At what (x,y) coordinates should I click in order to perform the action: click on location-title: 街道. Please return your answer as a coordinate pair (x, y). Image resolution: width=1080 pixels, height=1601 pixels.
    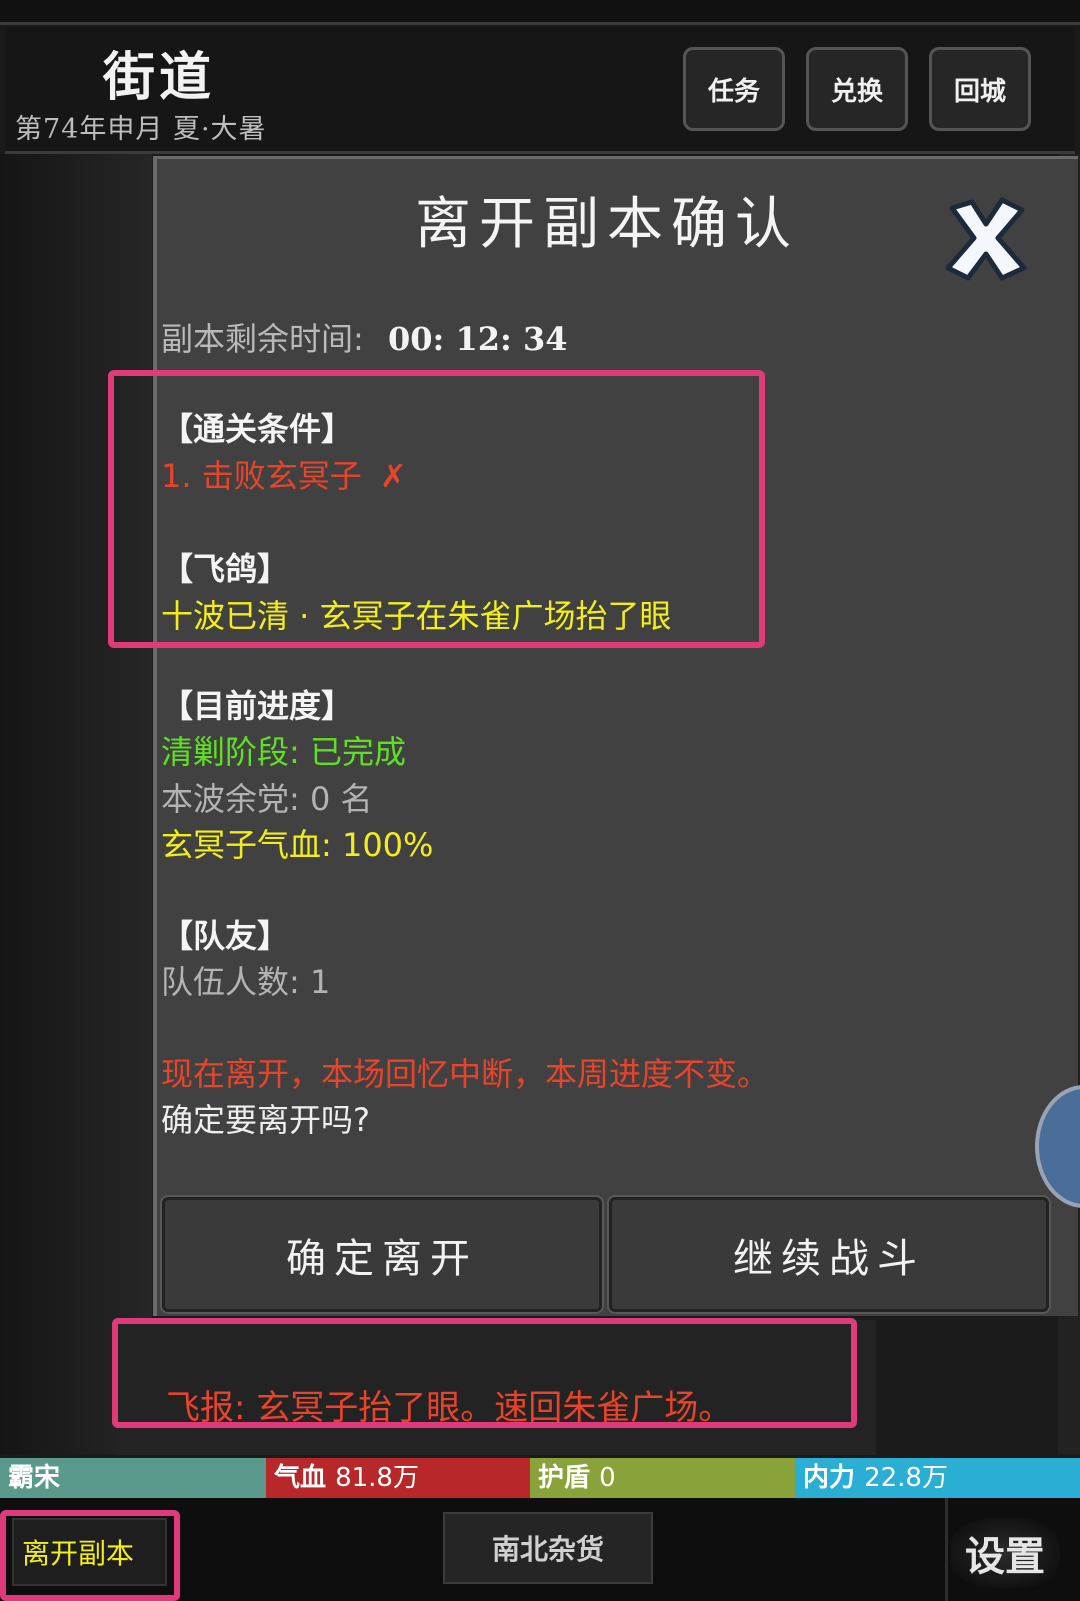
    Looking at the image, I should click on (159, 77).